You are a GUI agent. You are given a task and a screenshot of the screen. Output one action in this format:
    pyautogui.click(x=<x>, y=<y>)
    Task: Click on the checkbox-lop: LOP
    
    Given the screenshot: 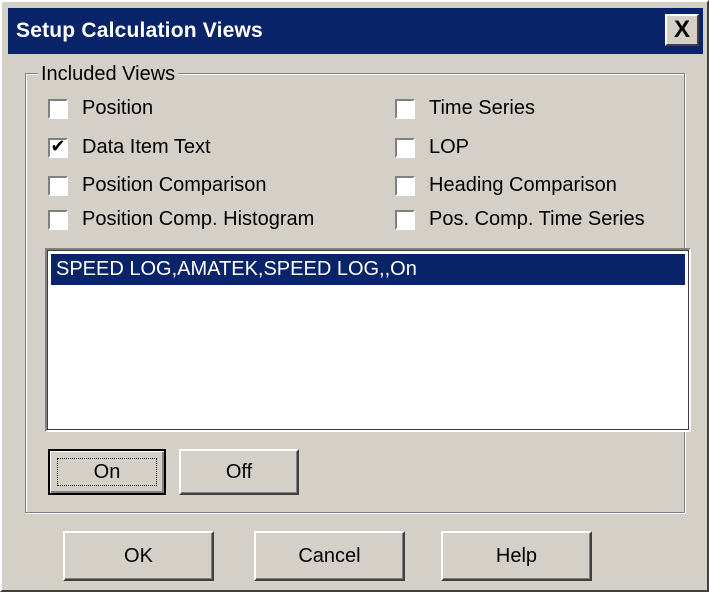 What is the action you would take?
    pyautogui.click(x=432, y=147)
    